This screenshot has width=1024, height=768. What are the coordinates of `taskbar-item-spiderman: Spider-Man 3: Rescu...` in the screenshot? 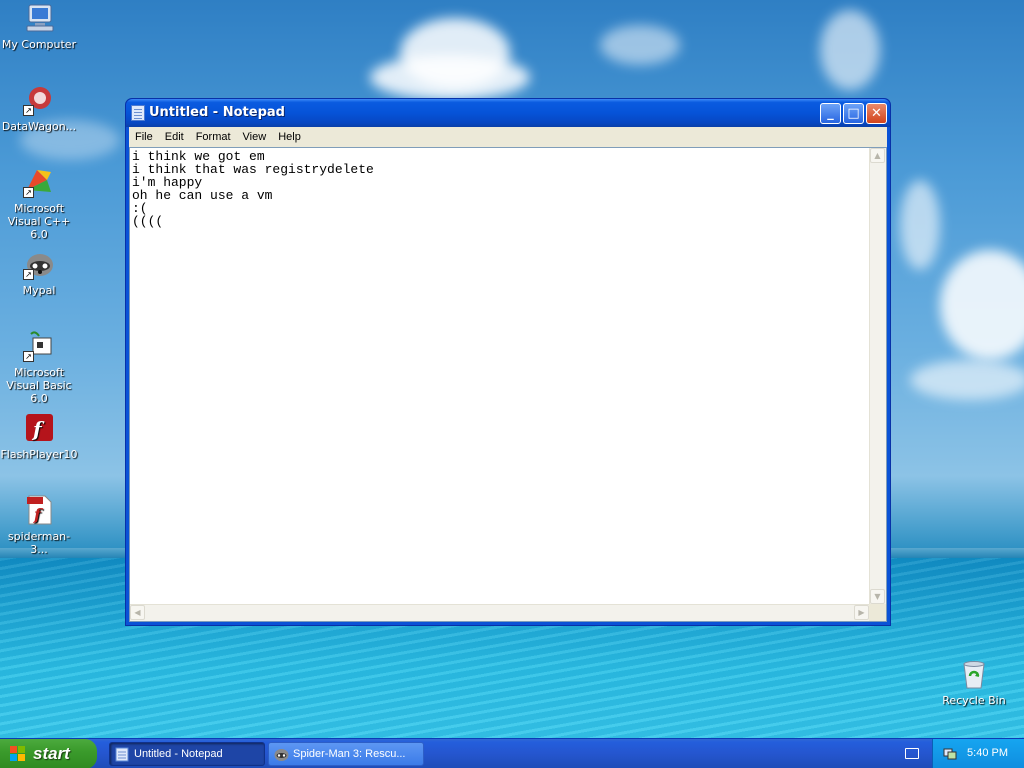 It's located at (346, 754).